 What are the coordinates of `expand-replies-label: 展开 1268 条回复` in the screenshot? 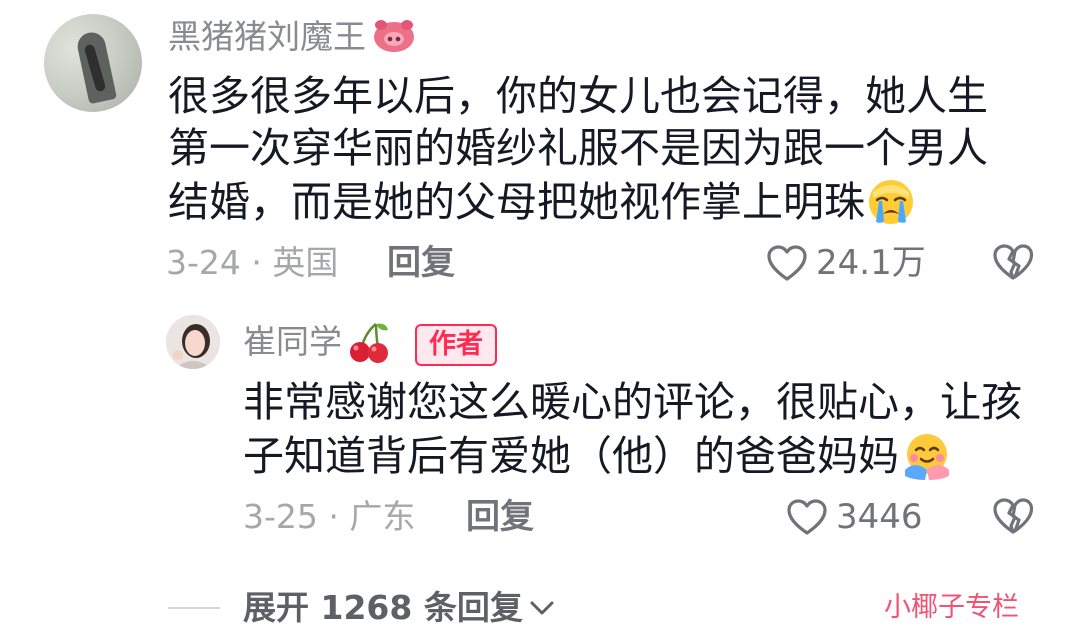 It's located at (383, 607).